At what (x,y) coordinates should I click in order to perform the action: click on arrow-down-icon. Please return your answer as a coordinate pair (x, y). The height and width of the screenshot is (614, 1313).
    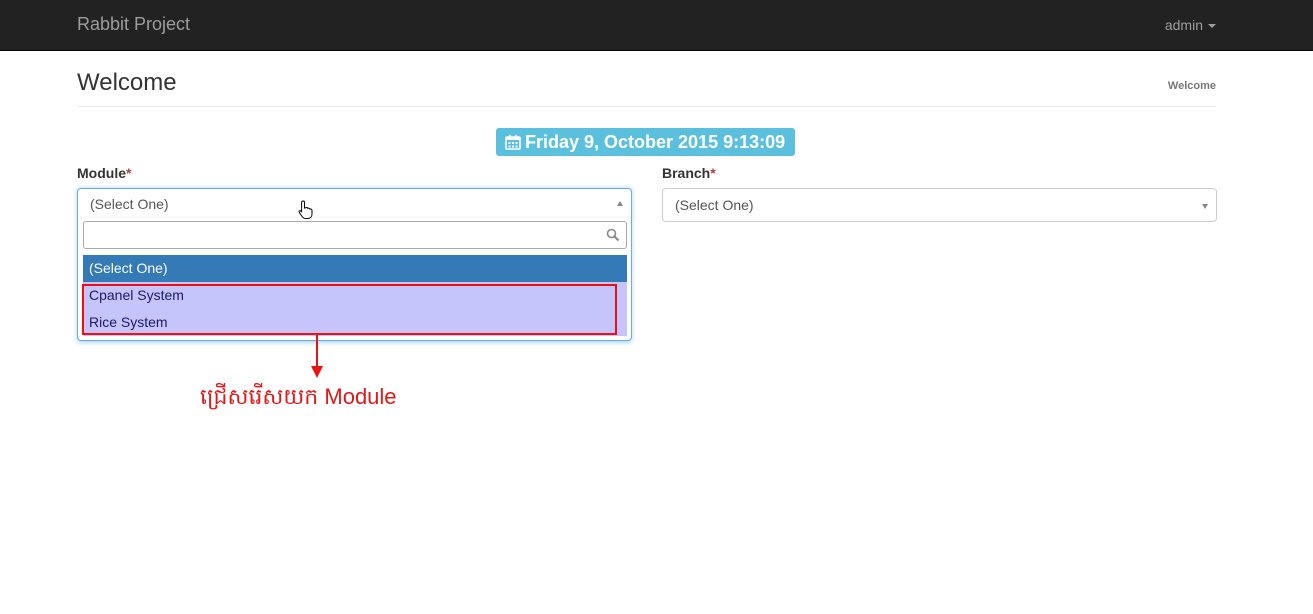
    Looking at the image, I should click on (1205, 206).